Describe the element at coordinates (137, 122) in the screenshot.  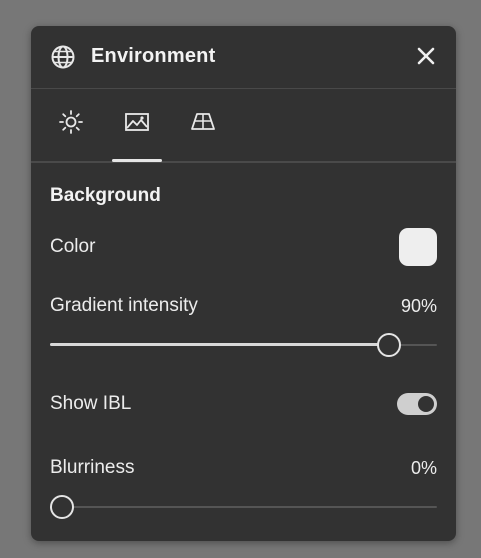
I see `image-icon` at that location.